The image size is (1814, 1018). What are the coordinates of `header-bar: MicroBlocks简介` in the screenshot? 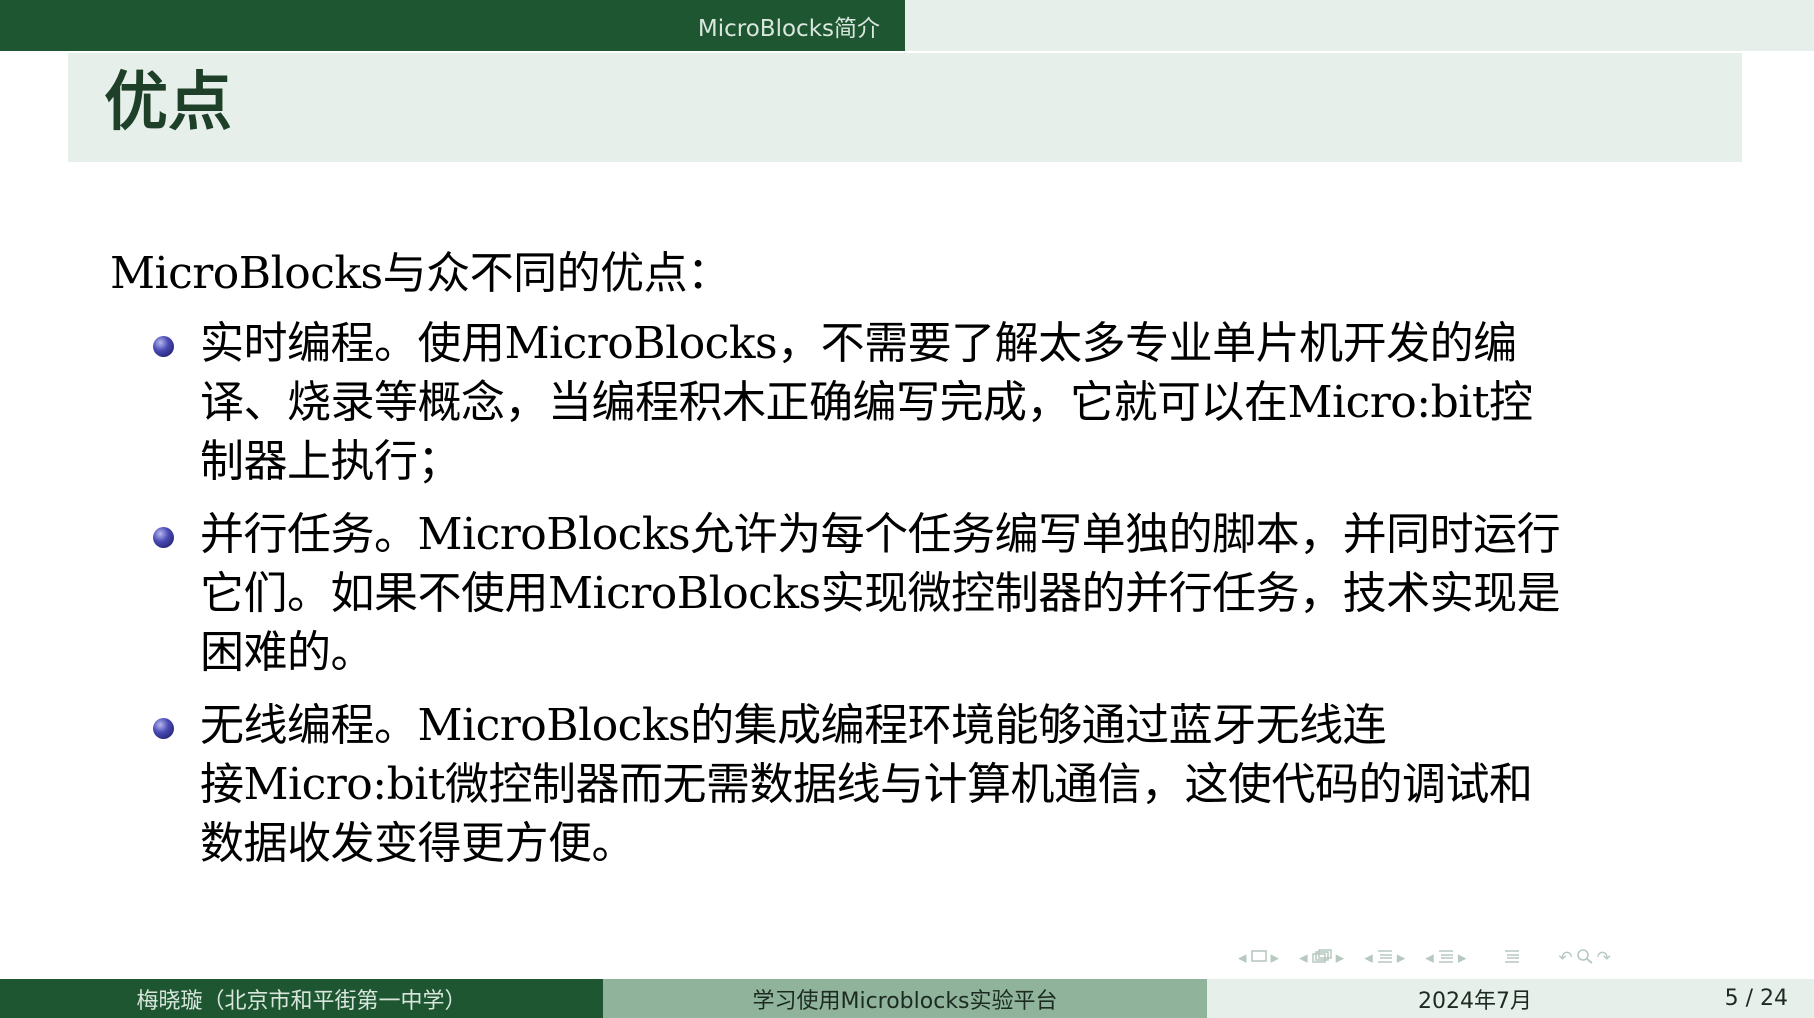 It's located at (907, 25).